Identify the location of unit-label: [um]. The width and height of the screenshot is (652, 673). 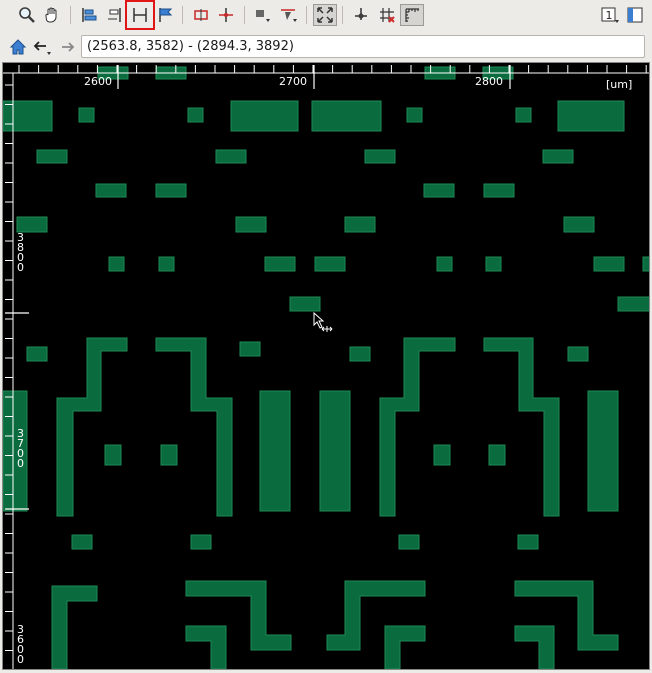
(619, 84).